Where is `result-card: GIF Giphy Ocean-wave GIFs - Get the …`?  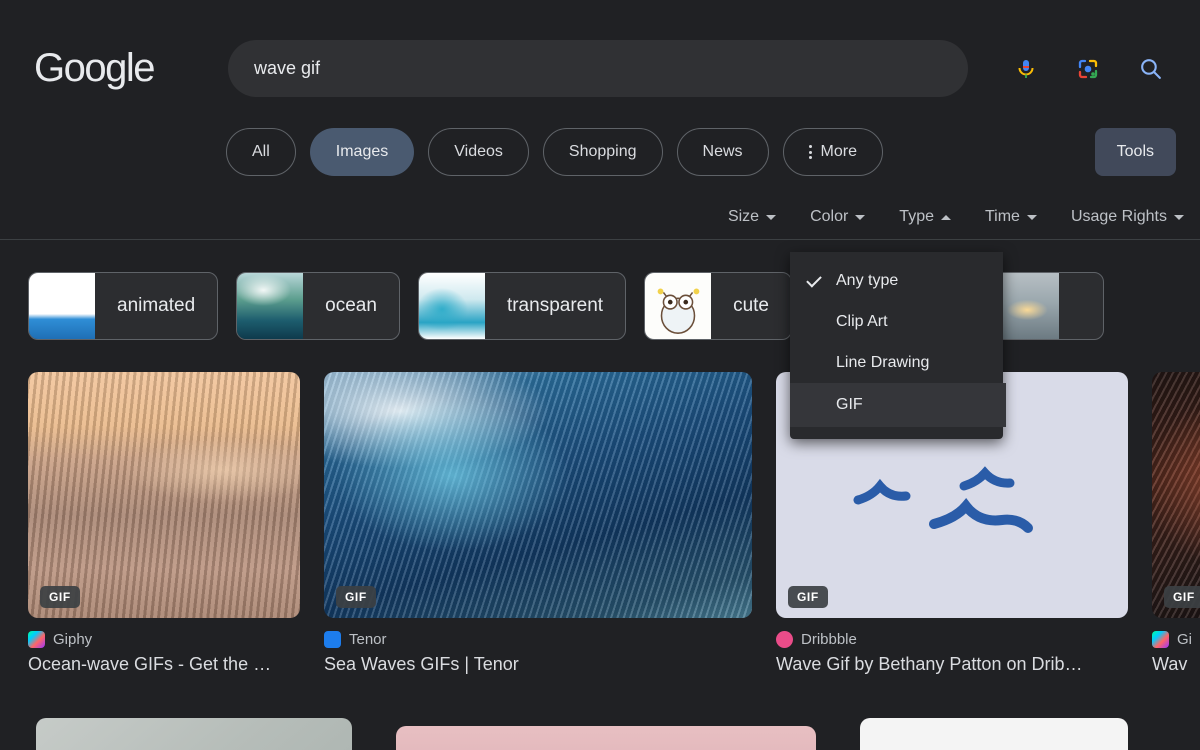 result-card: GIF Giphy Ocean-wave GIFs - Get the … is located at coordinates (164, 523).